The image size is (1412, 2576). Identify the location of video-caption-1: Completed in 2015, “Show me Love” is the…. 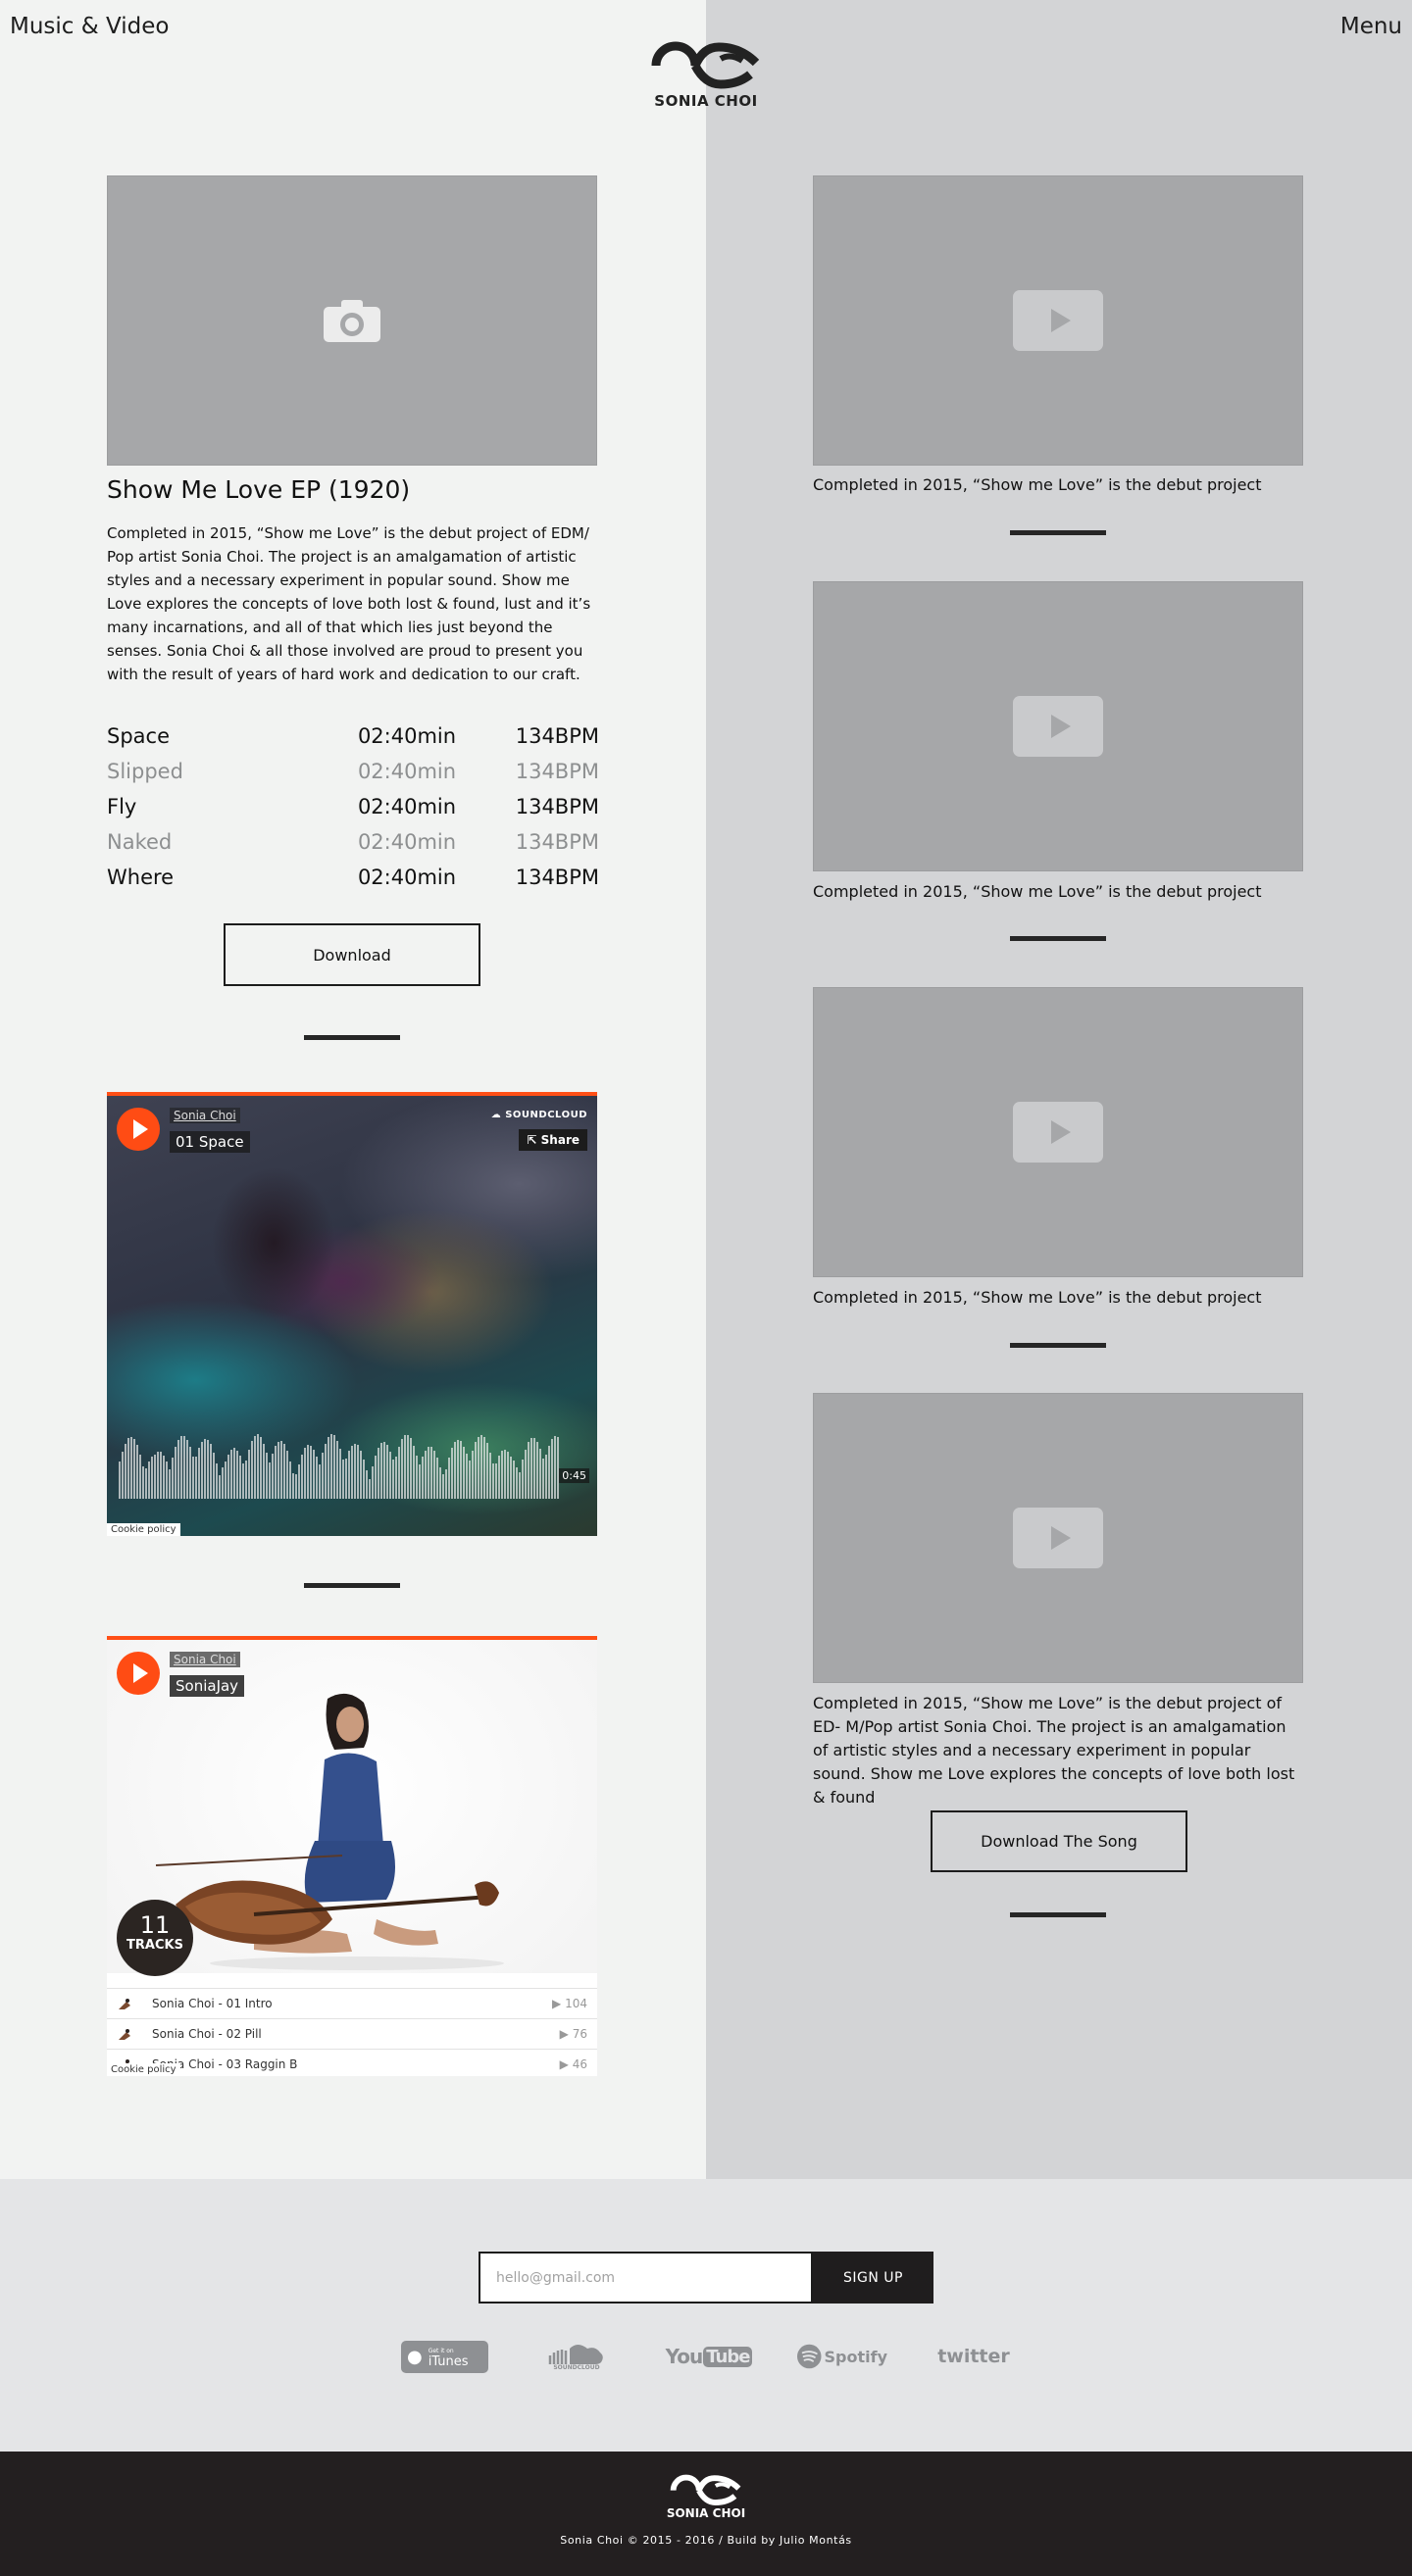
(1037, 484).